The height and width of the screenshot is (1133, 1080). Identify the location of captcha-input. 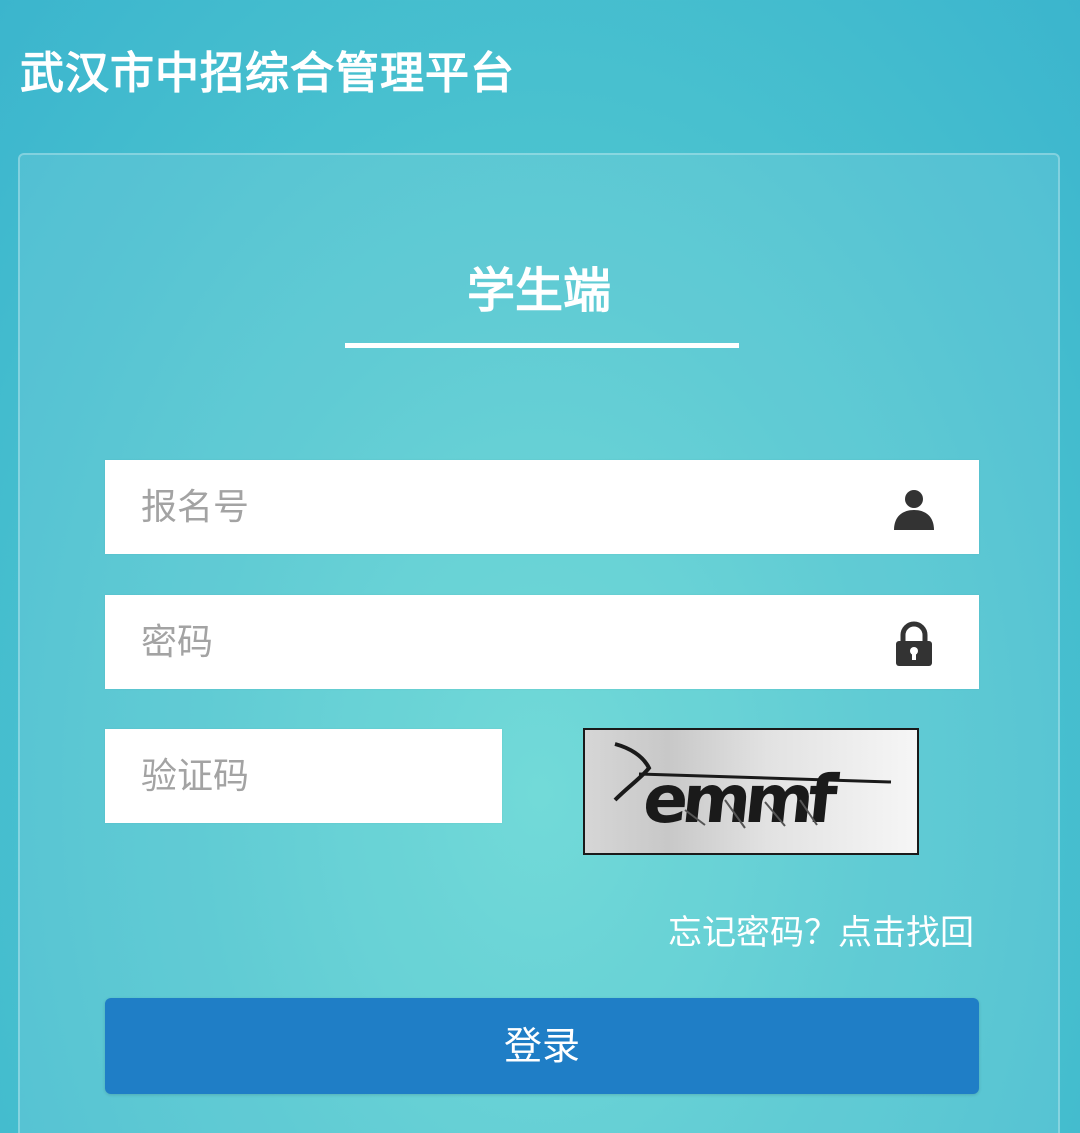
(311, 776).